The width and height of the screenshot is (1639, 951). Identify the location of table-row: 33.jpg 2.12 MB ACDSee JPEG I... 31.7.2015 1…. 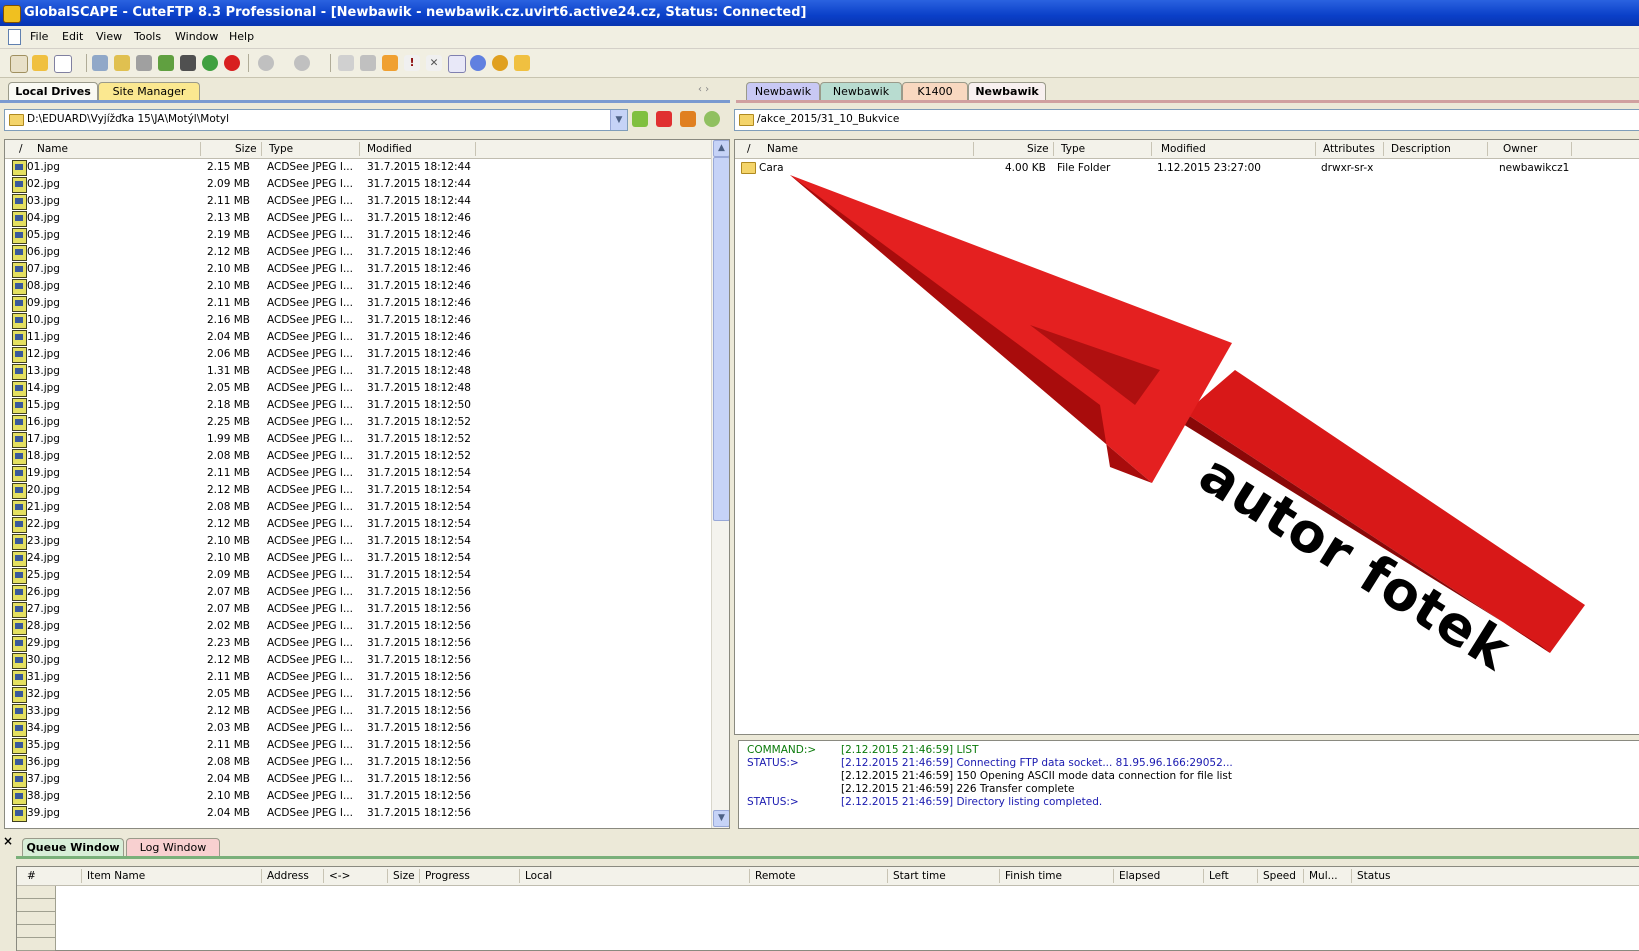
(367, 711).